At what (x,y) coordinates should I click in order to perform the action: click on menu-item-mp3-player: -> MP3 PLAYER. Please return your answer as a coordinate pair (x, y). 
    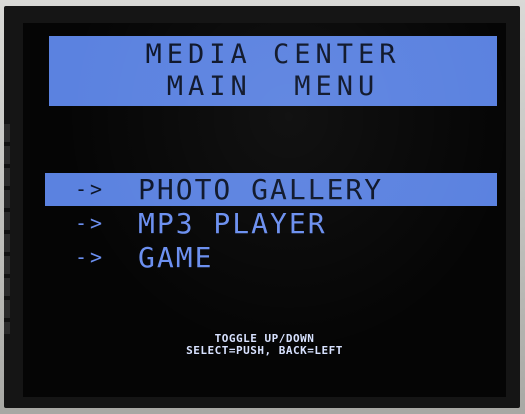
    Looking at the image, I should click on (271, 223).